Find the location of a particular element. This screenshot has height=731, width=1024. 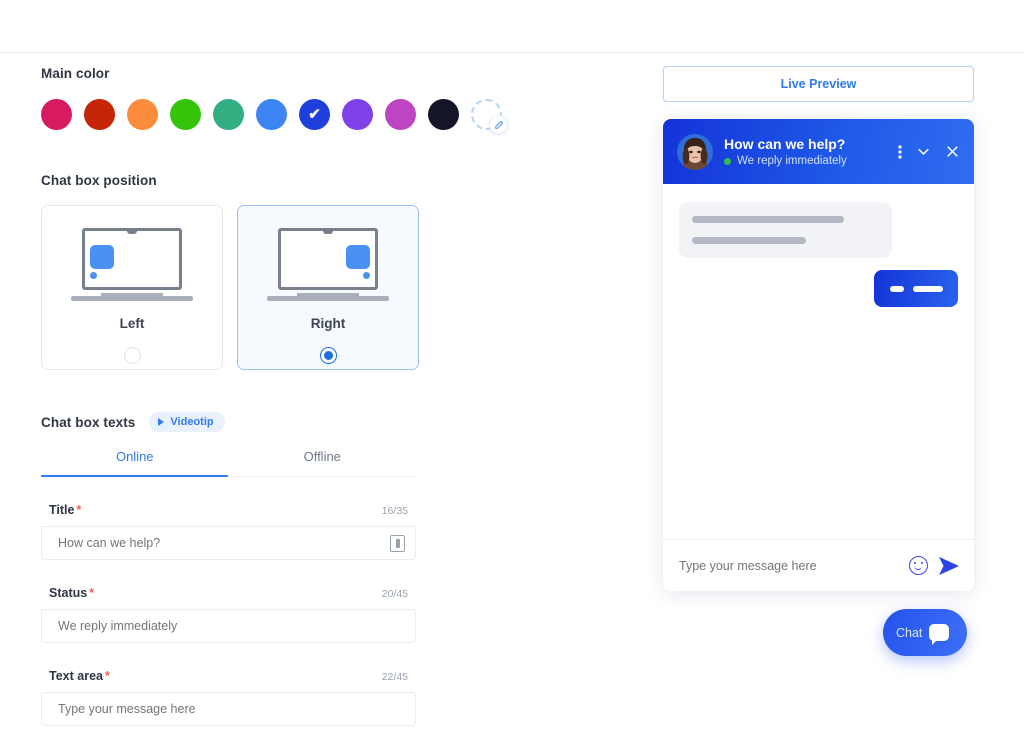

chat-widget-title: How can we help? is located at coordinates (785, 143).